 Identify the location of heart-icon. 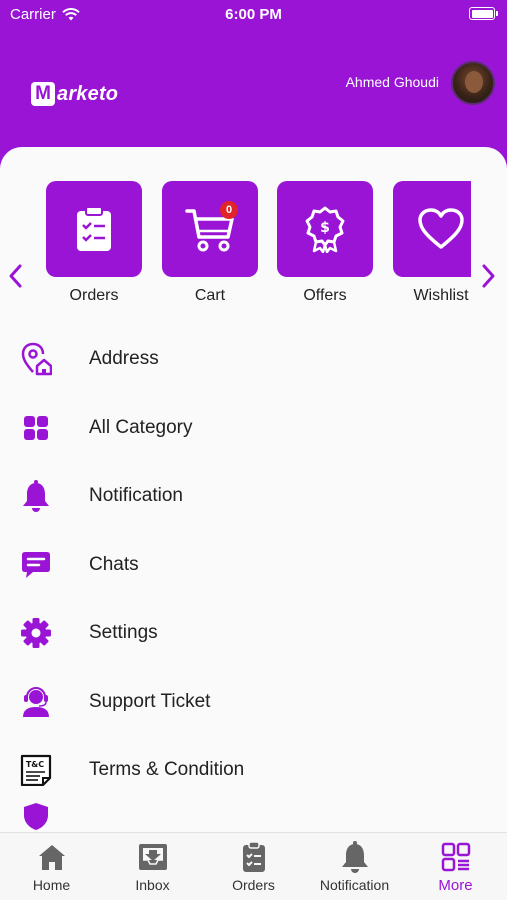
(441, 228).